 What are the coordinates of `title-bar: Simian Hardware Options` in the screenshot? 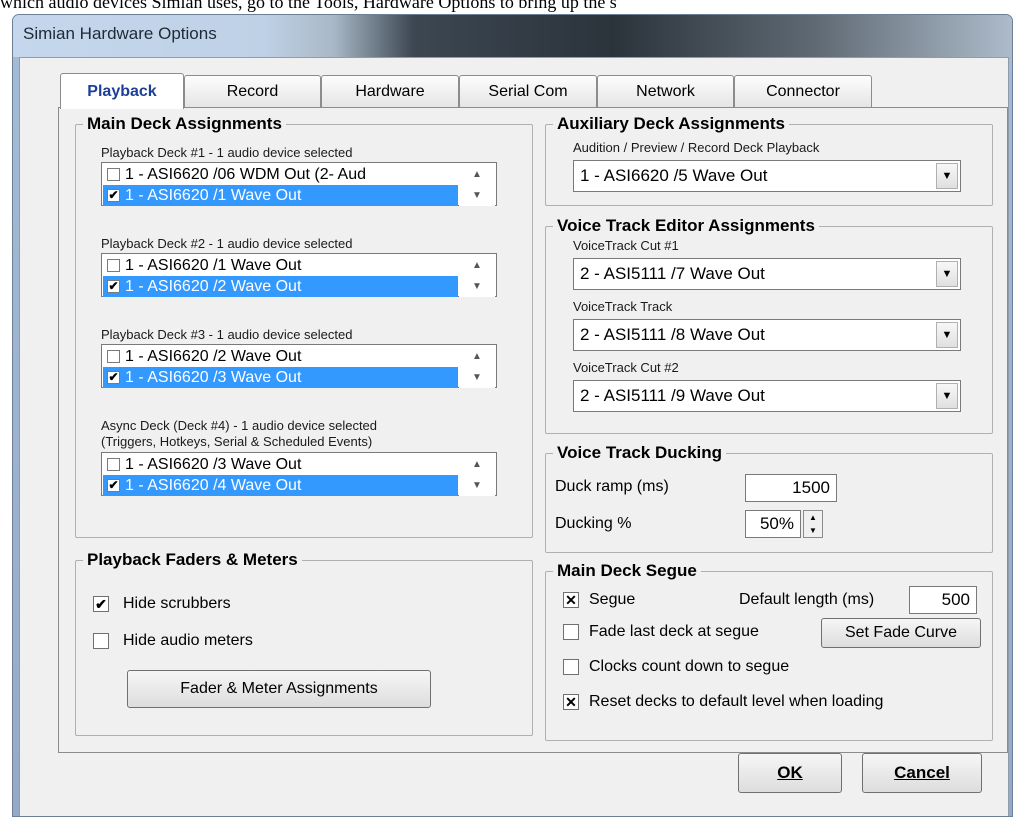 It's located at (512, 36).